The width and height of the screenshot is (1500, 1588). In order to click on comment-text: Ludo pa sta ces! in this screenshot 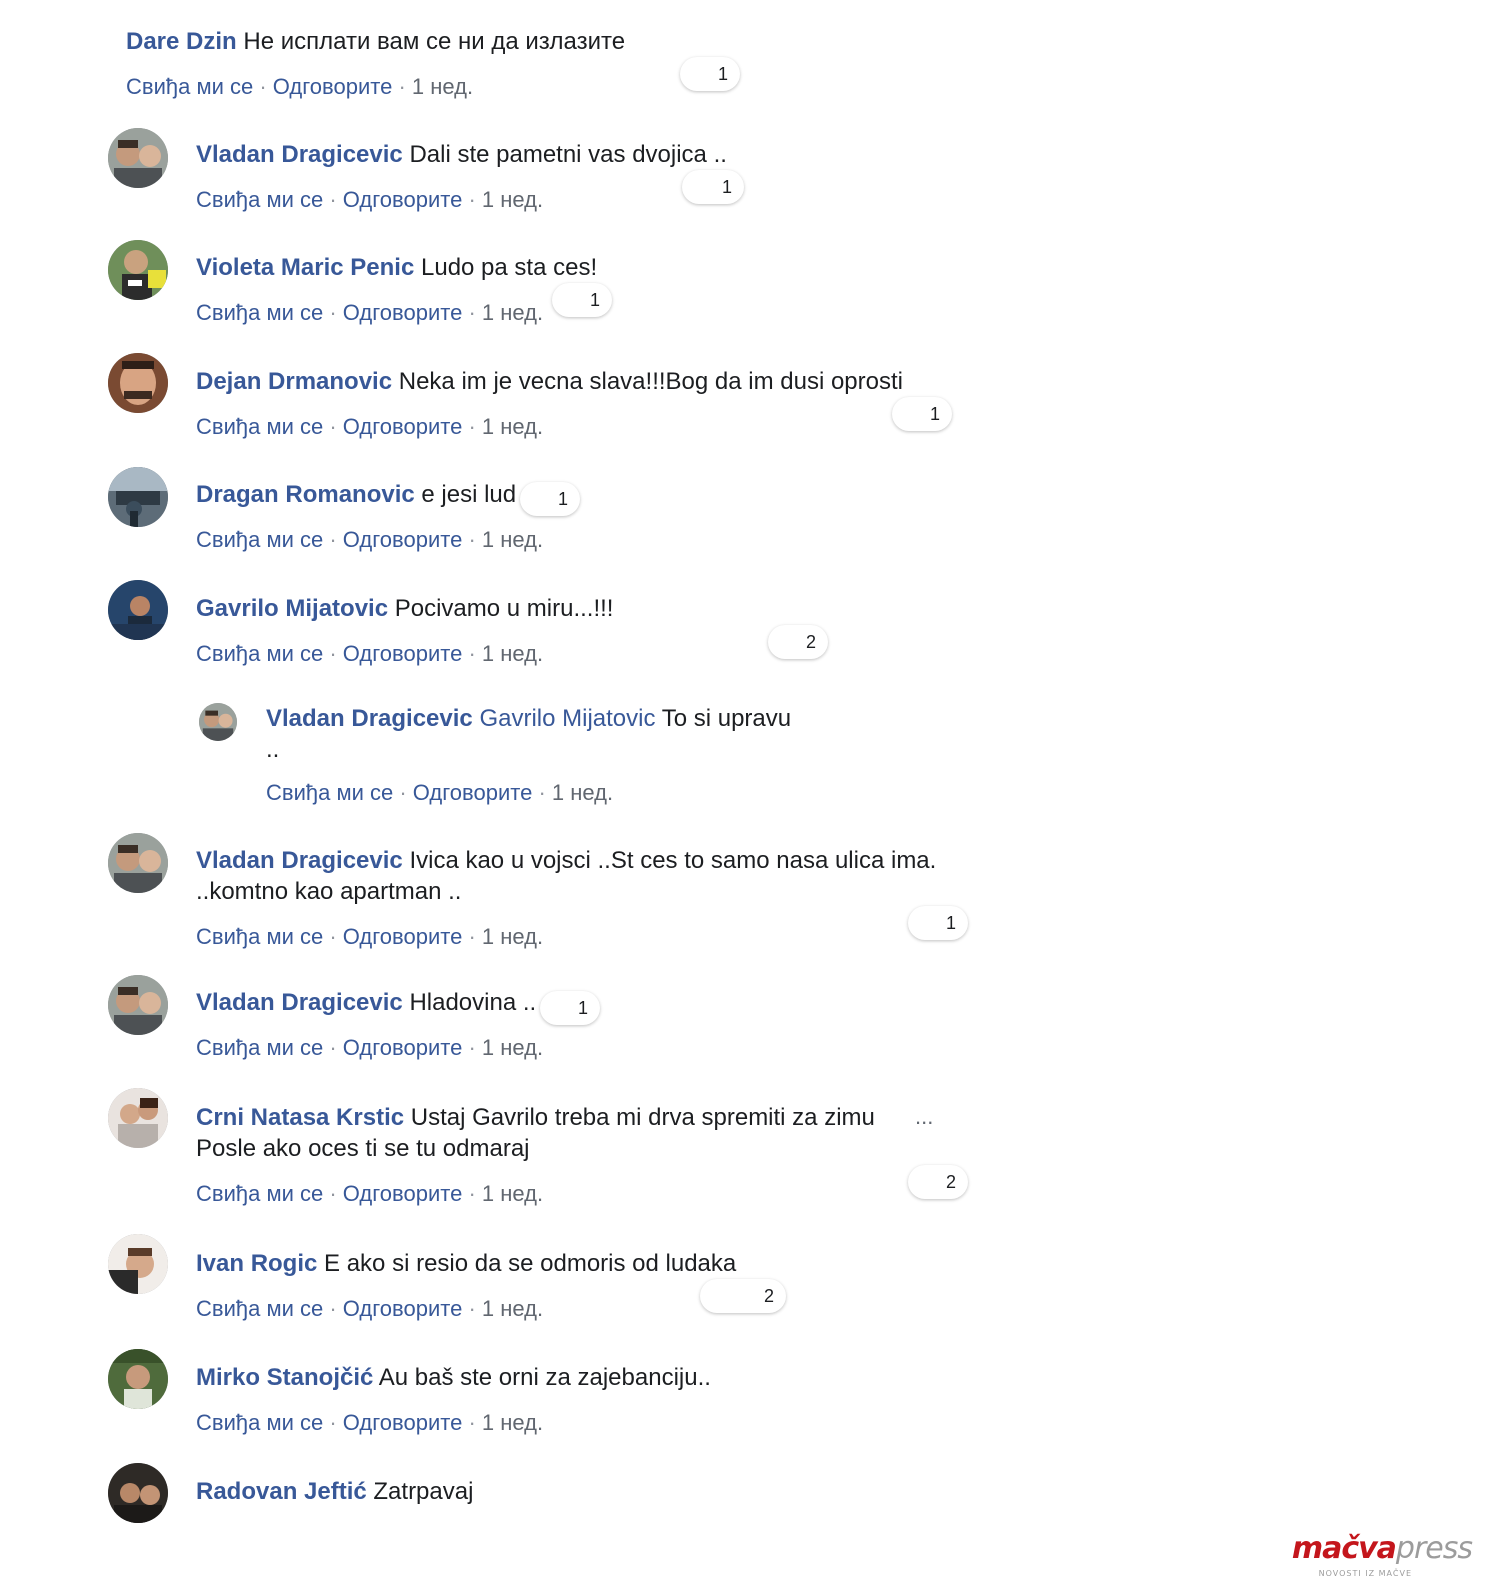, I will do `click(509, 267)`.